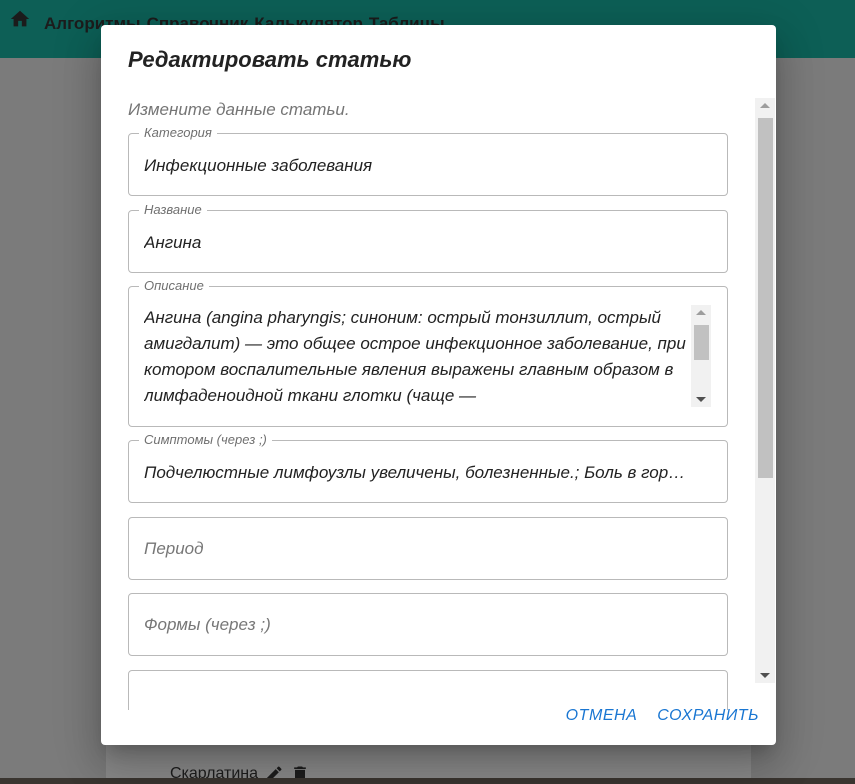  I want to click on cancel-button: Отмена, so click(602, 716).